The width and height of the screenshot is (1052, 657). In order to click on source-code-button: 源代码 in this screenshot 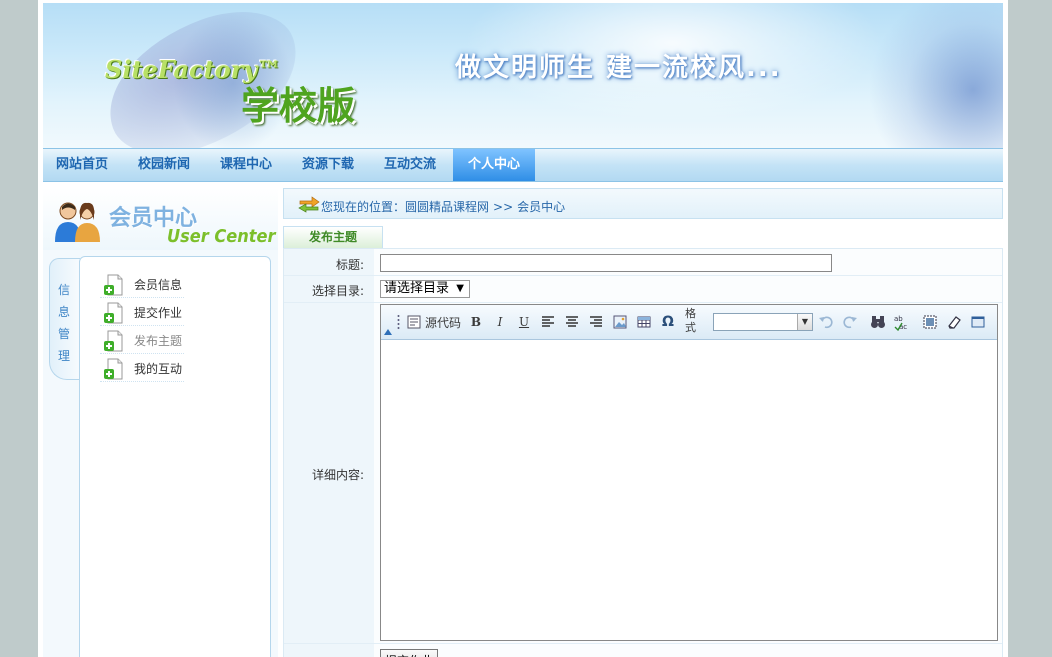, I will do `click(443, 322)`.